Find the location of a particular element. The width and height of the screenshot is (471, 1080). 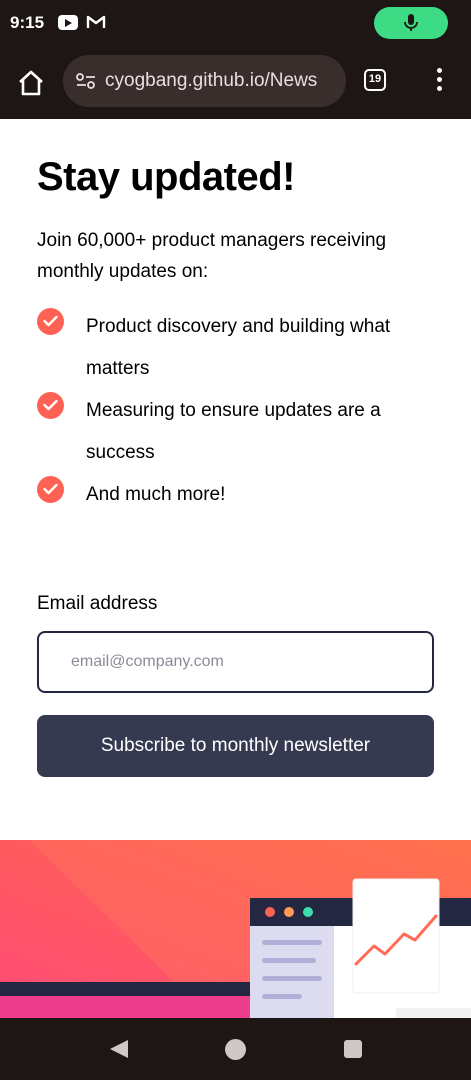

subscribe-button: Subscribe to monthly newsletter is located at coordinates (235, 746).